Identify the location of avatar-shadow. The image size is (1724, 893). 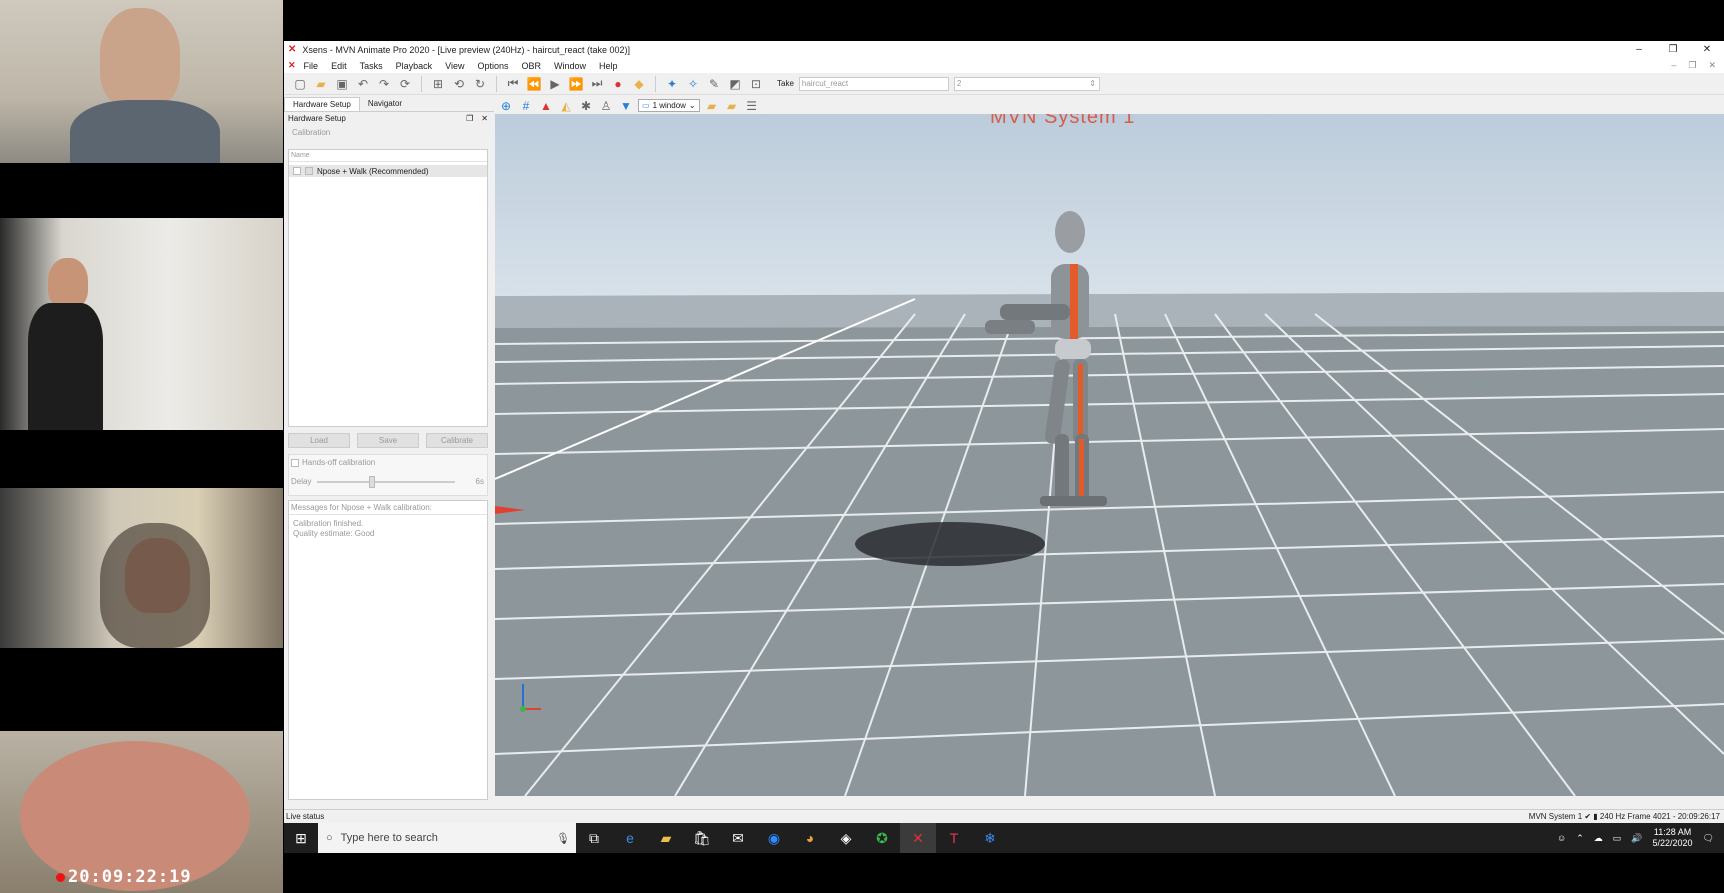
(950, 544).